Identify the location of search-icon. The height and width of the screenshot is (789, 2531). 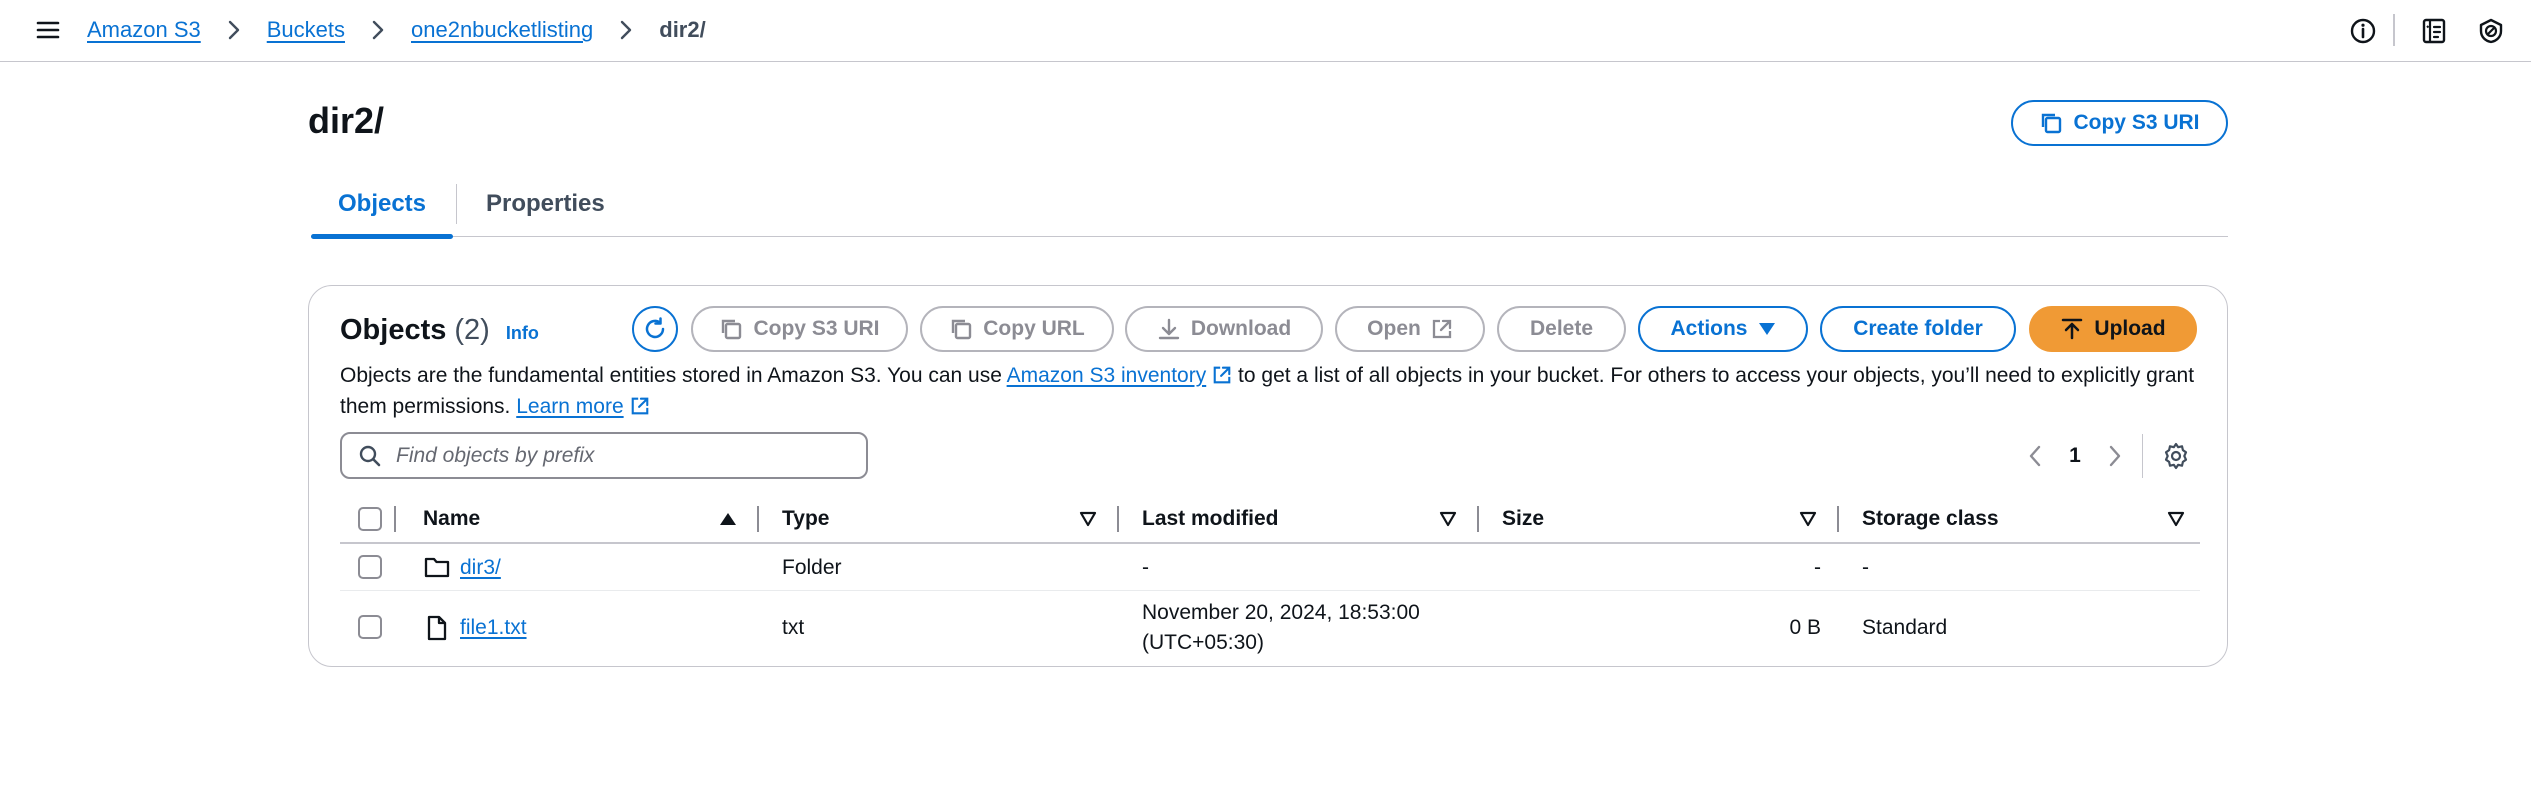
(370, 455).